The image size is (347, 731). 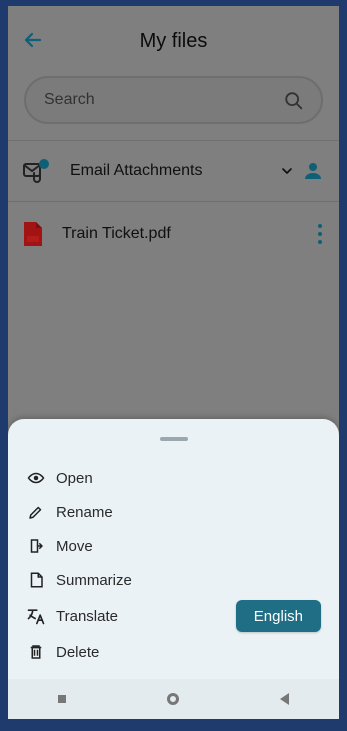 I want to click on menu-item-delete: Delete, so click(x=173, y=652).